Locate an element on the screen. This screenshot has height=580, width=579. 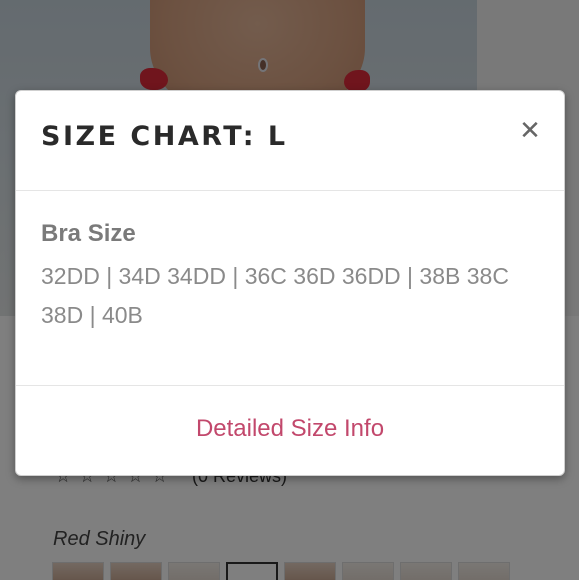
modal-footer: Detailed Size Info is located at coordinates (290, 430).